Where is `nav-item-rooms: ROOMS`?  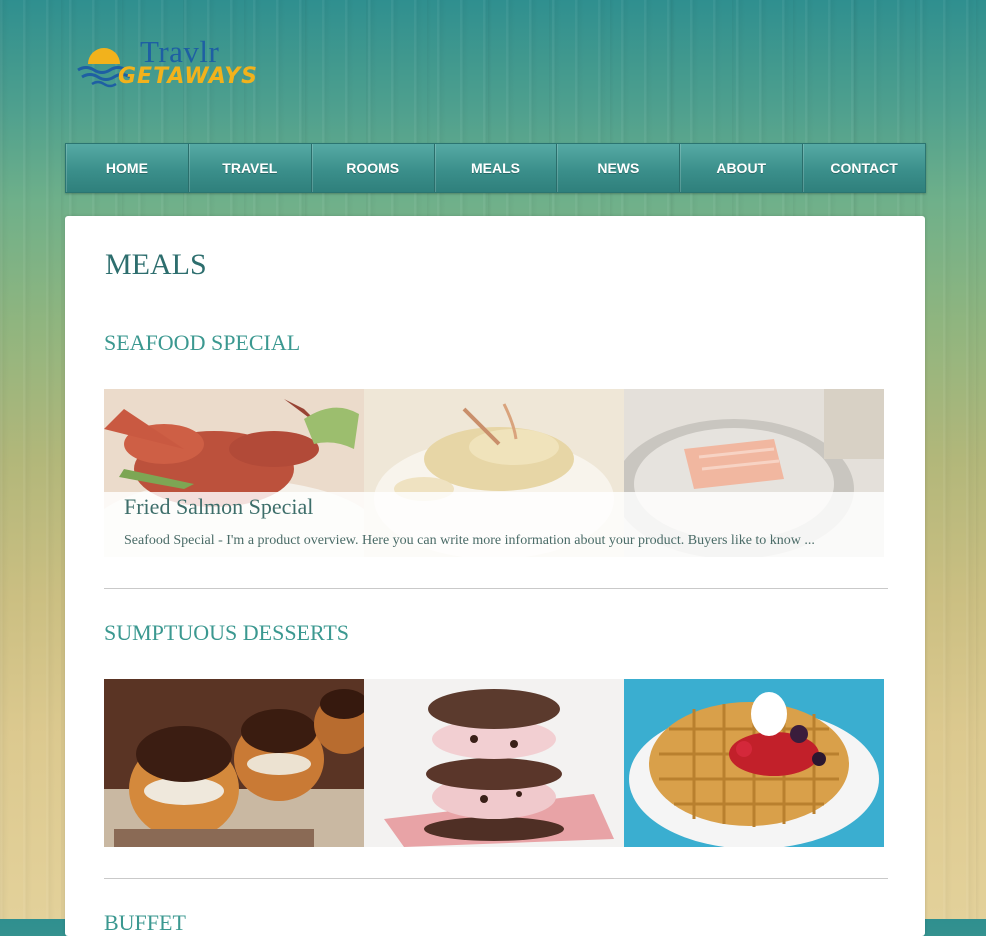 nav-item-rooms: ROOMS is located at coordinates (373, 168).